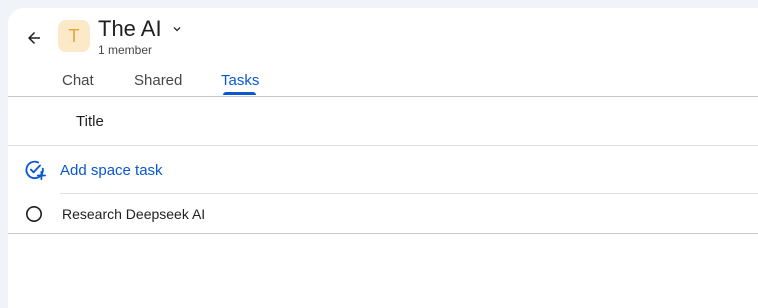  Describe the element at coordinates (130, 28) in the screenshot. I see `space-title: The AI` at that location.